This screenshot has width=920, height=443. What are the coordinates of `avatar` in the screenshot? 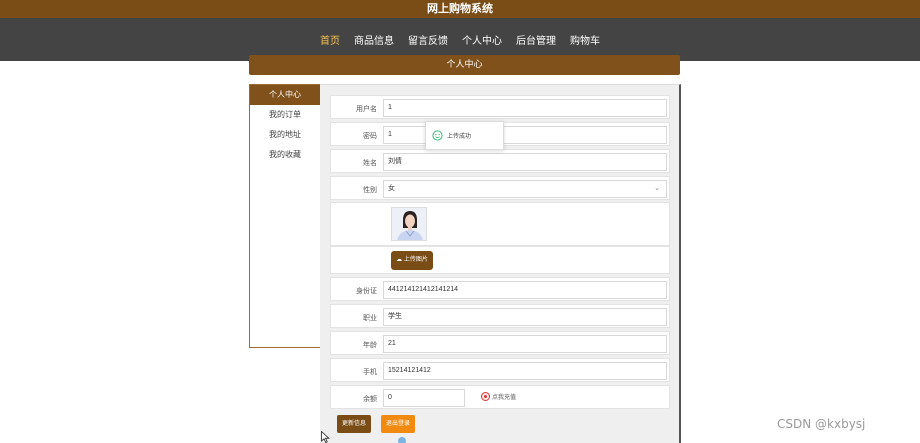 It's located at (409, 224).